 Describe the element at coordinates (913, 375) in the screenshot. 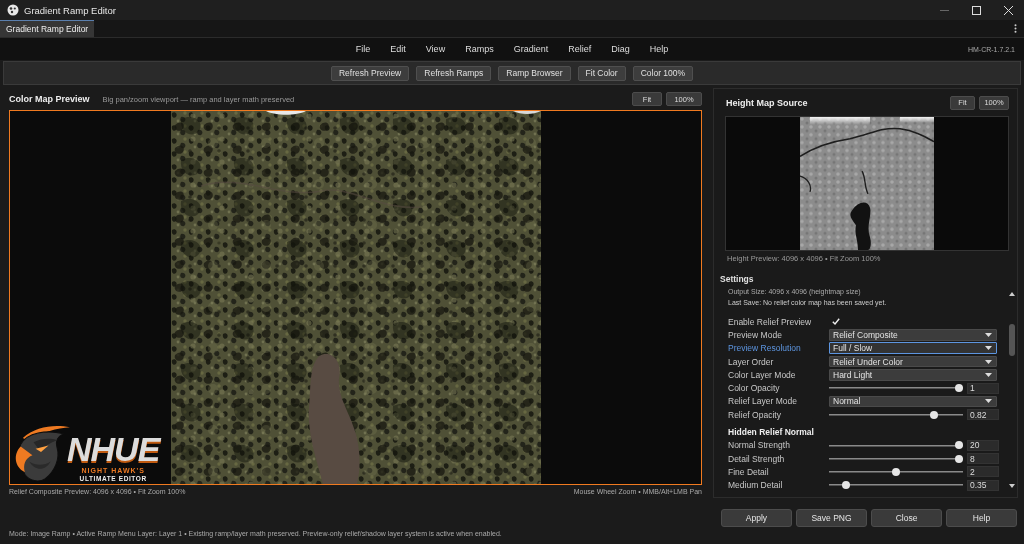

I see `dropdown: Hard Light` at that location.